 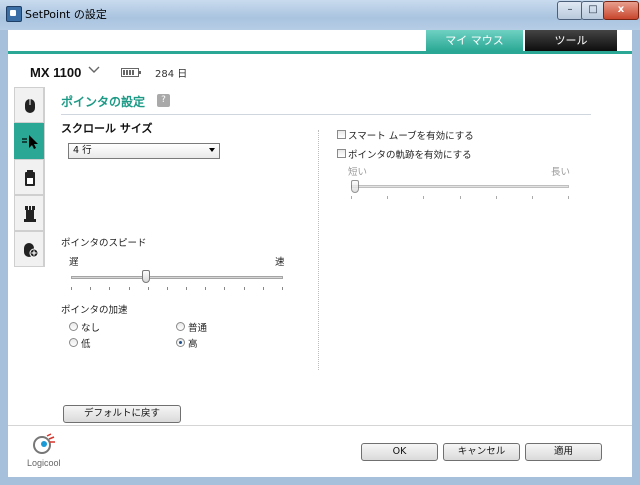 I want to click on trails-label: ポインタの軌跡を有効にする, so click(x=410, y=155).